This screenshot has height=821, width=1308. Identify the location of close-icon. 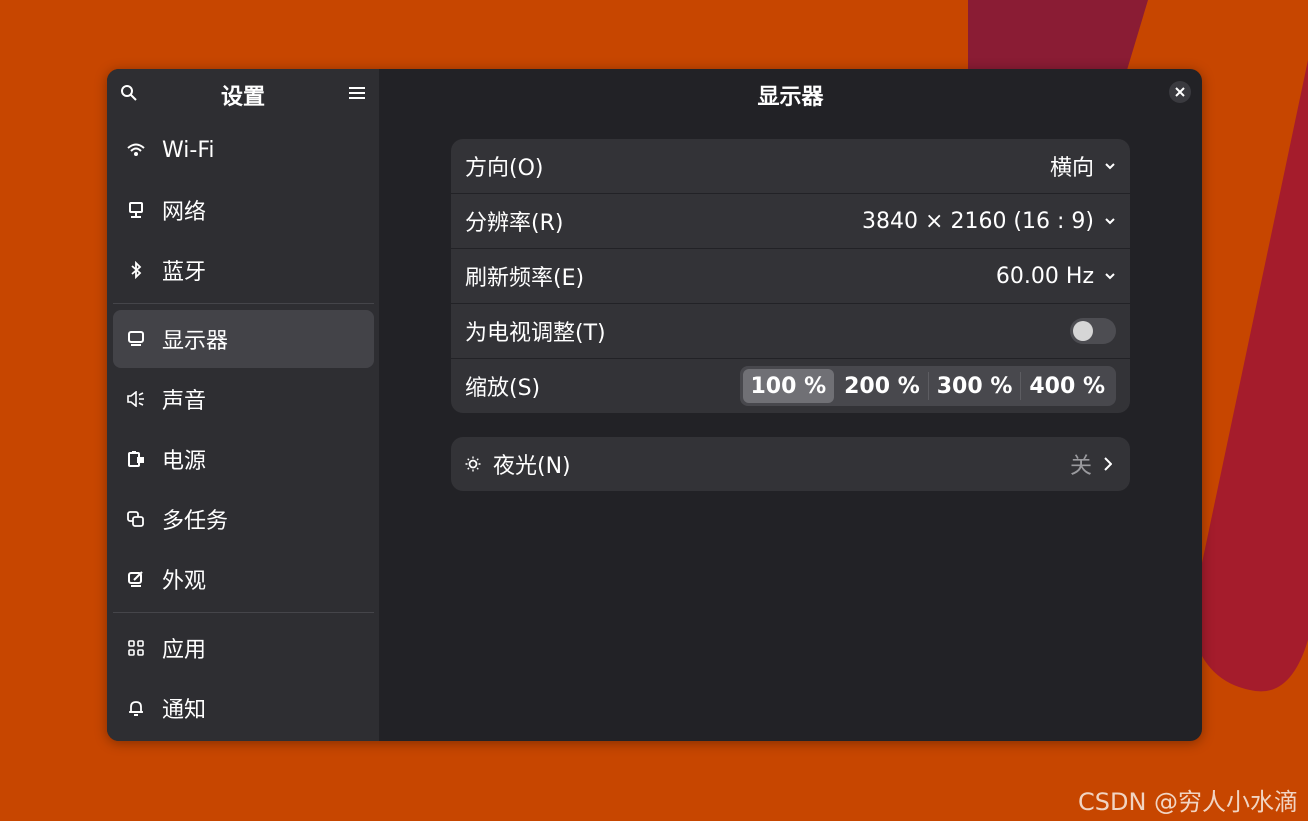
(1180, 92).